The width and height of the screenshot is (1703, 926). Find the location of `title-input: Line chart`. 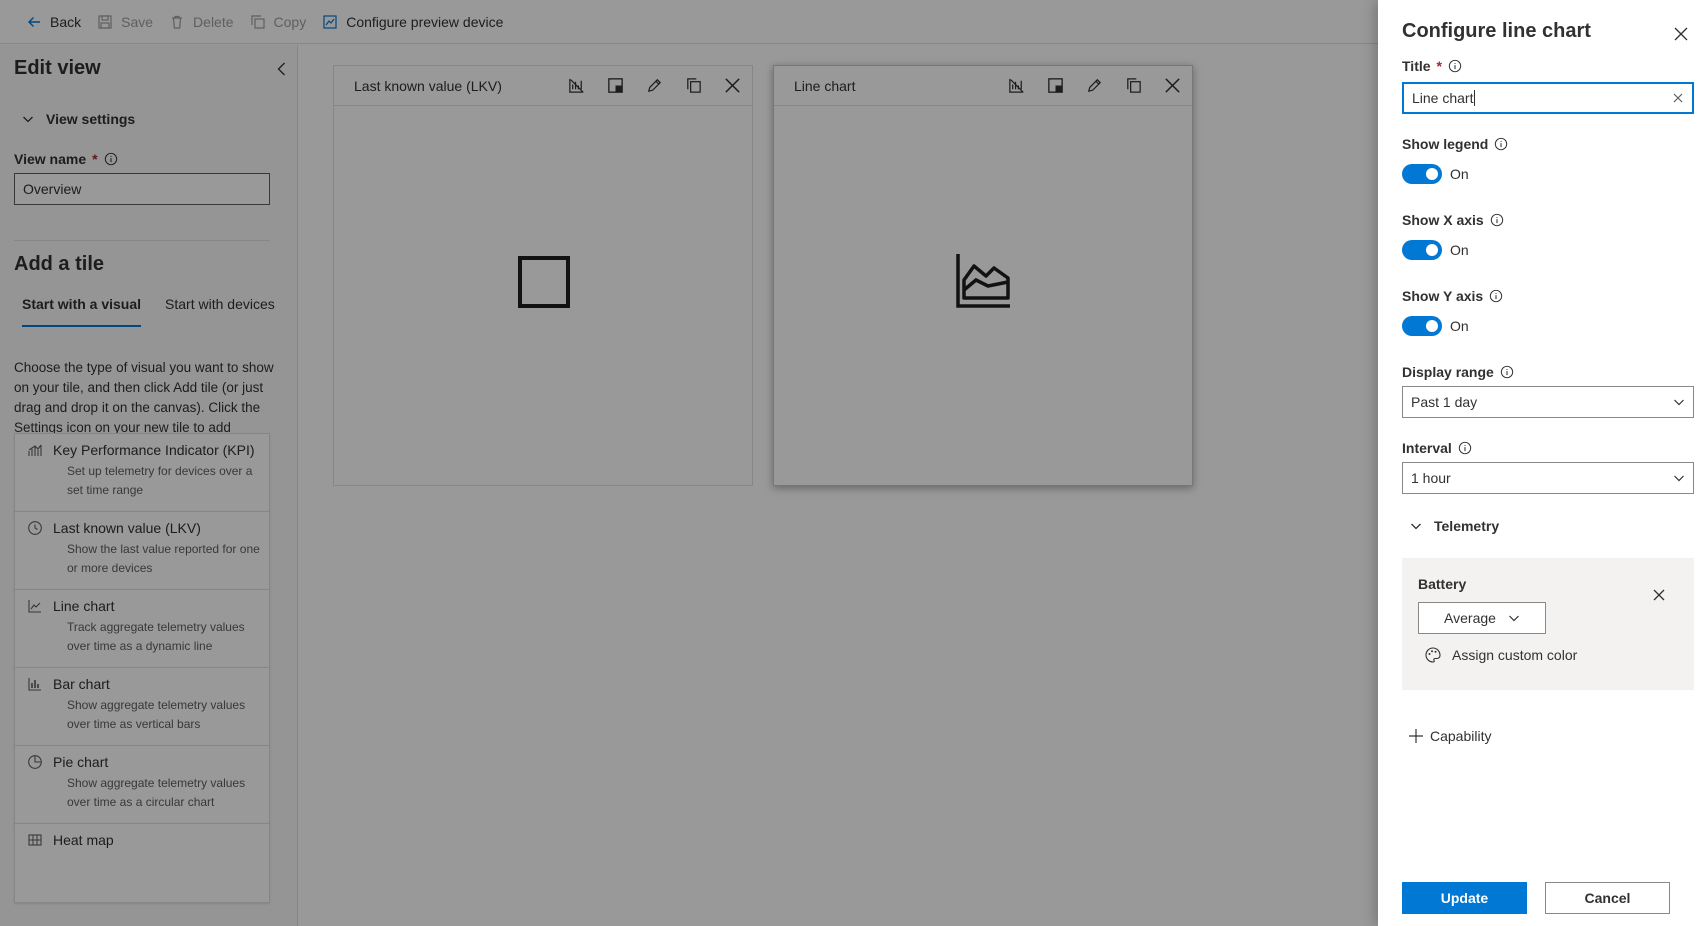

title-input: Line chart is located at coordinates (1548, 98).